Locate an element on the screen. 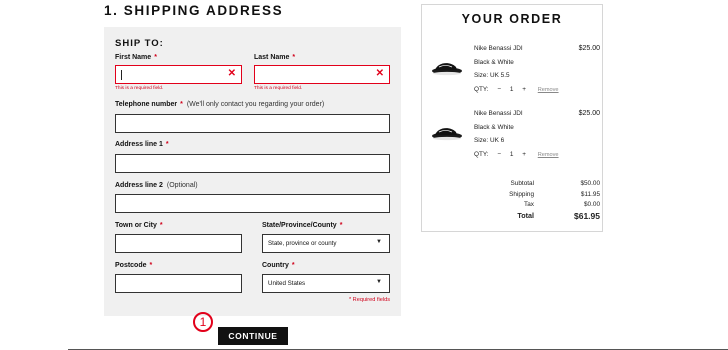  last-name-field: ✕ is located at coordinates (322, 74).